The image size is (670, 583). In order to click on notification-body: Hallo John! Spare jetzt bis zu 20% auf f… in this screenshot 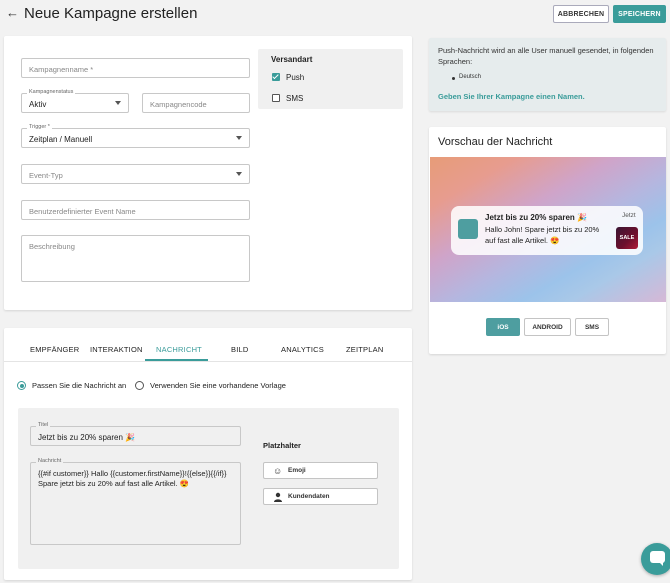, I will do `click(542, 235)`.